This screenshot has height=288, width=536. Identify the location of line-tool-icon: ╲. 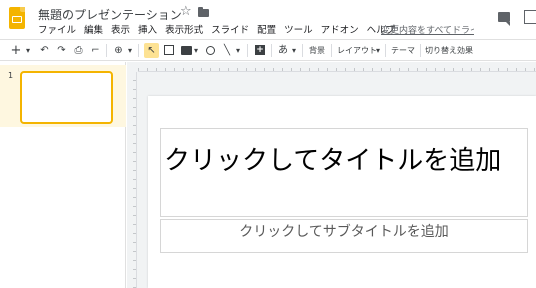
(227, 50).